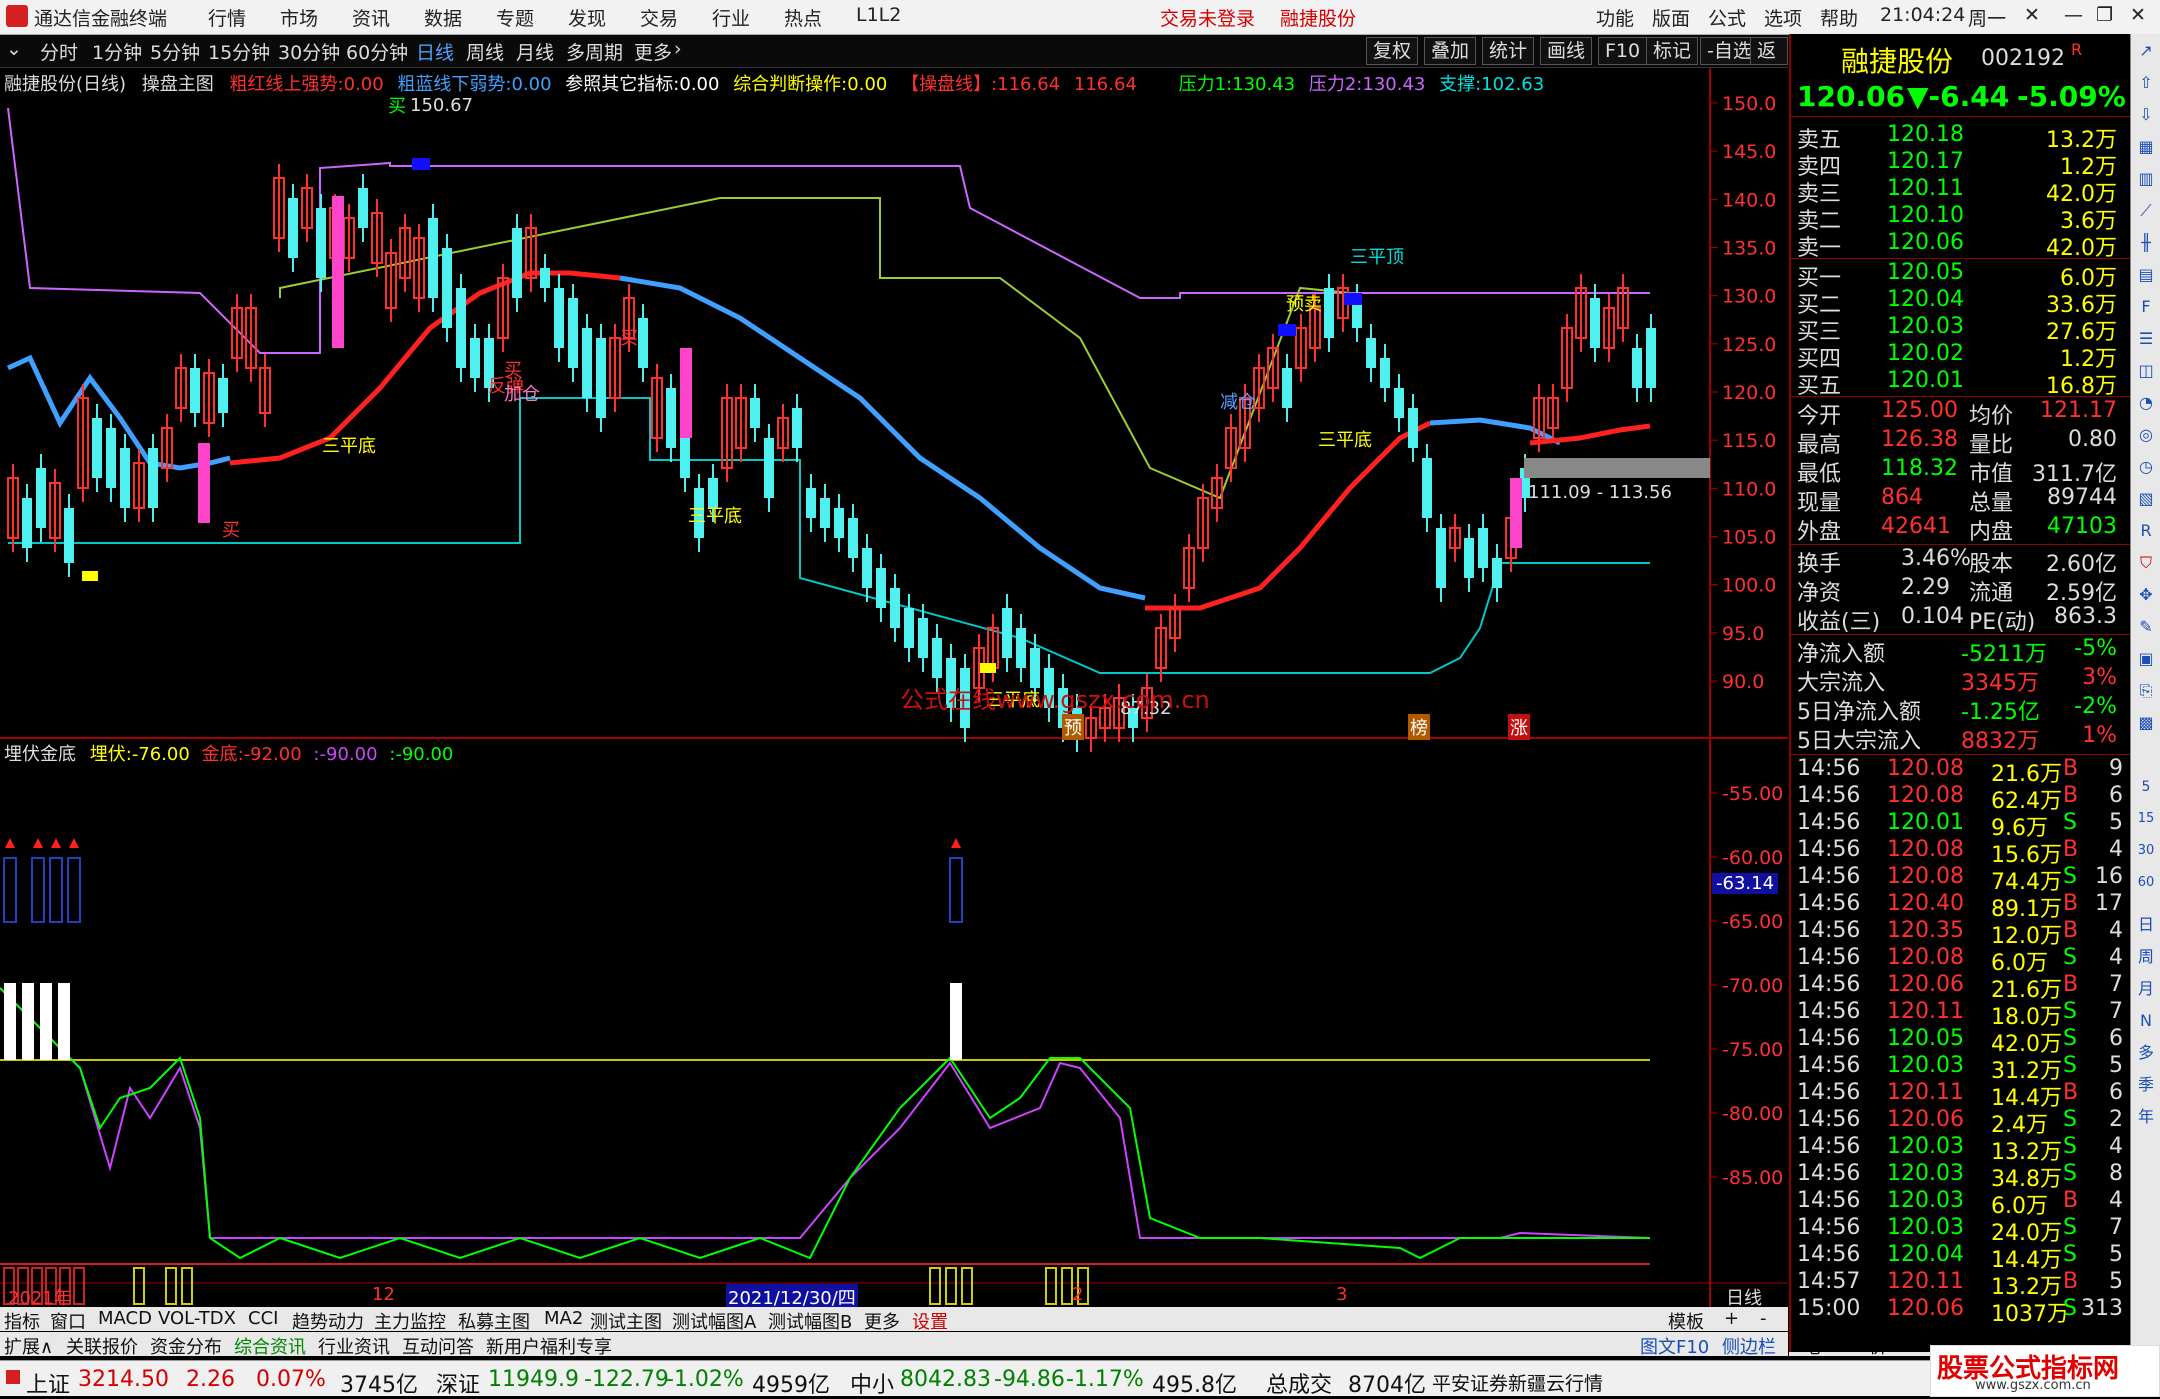 The width and height of the screenshot is (2160, 1399). What do you see at coordinates (1671, 17) in the screenshot?
I see `menu-banmian: 版面` at bounding box center [1671, 17].